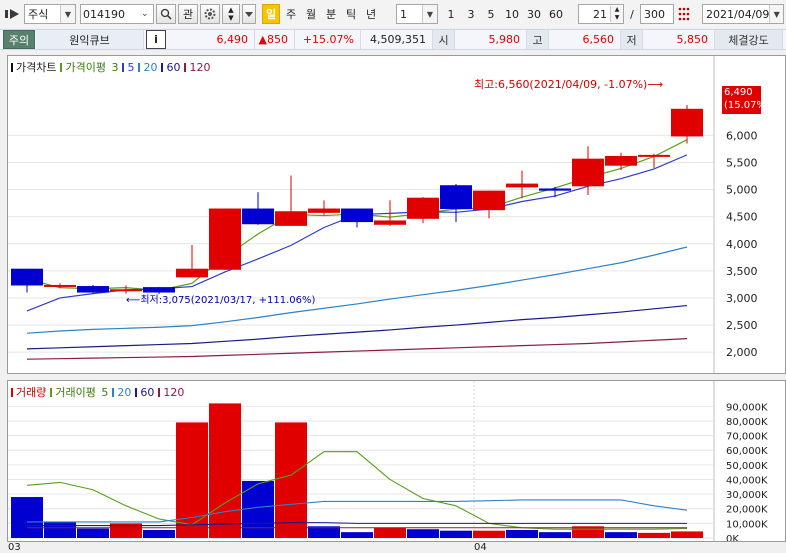 The image size is (786, 553). What do you see at coordinates (13, 14) in the screenshot?
I see `toolbar-icon` at bounding box center [13, 14].